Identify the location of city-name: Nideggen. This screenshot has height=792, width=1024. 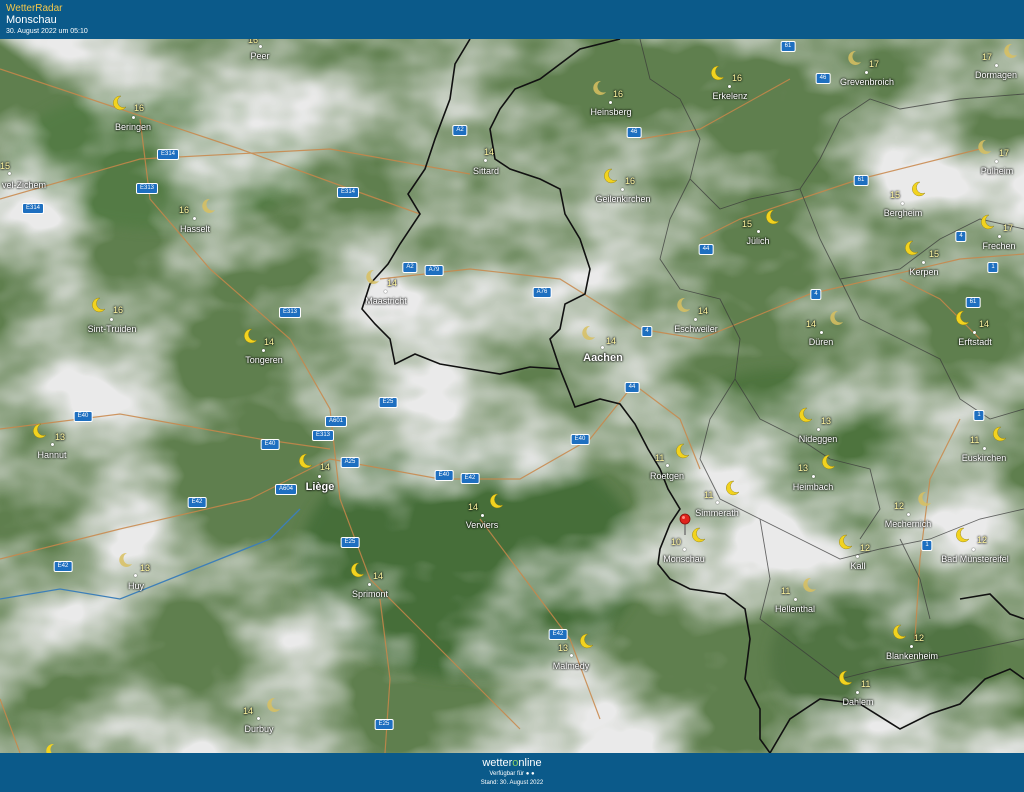
(818, 439).